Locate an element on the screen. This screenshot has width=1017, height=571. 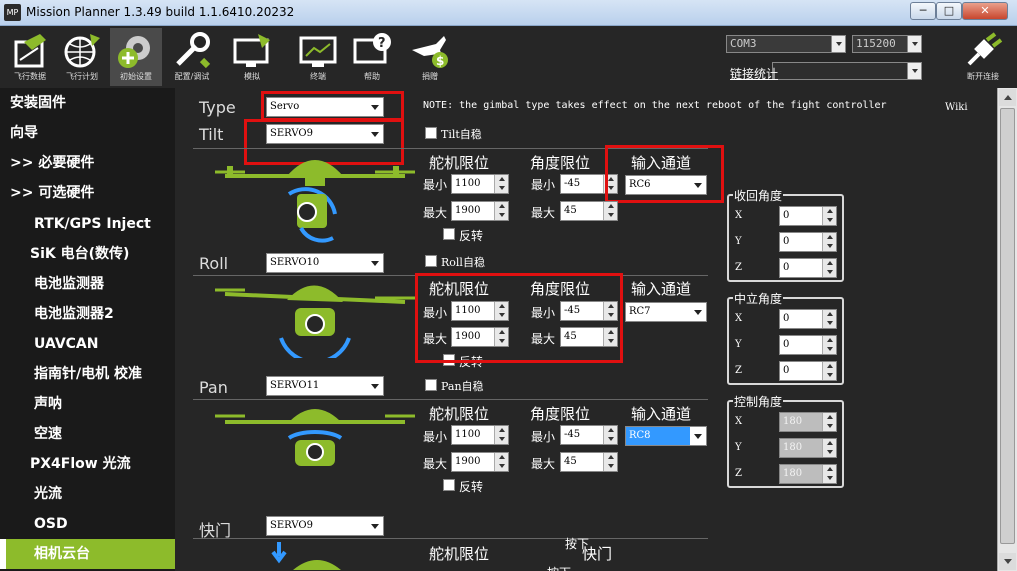
sidebar-item-battery-monitor: 电池监测器 is located at coordinates (87, 284).